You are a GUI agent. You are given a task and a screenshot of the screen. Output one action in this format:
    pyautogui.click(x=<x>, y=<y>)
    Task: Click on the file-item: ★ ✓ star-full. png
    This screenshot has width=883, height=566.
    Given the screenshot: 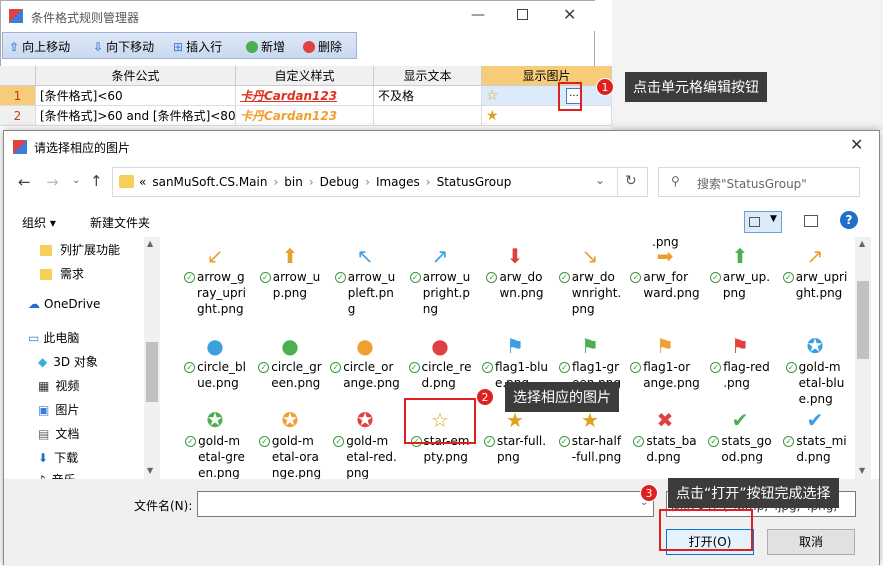 What is the action you would take?
    pyautogui.click(x=515, y=437)
    